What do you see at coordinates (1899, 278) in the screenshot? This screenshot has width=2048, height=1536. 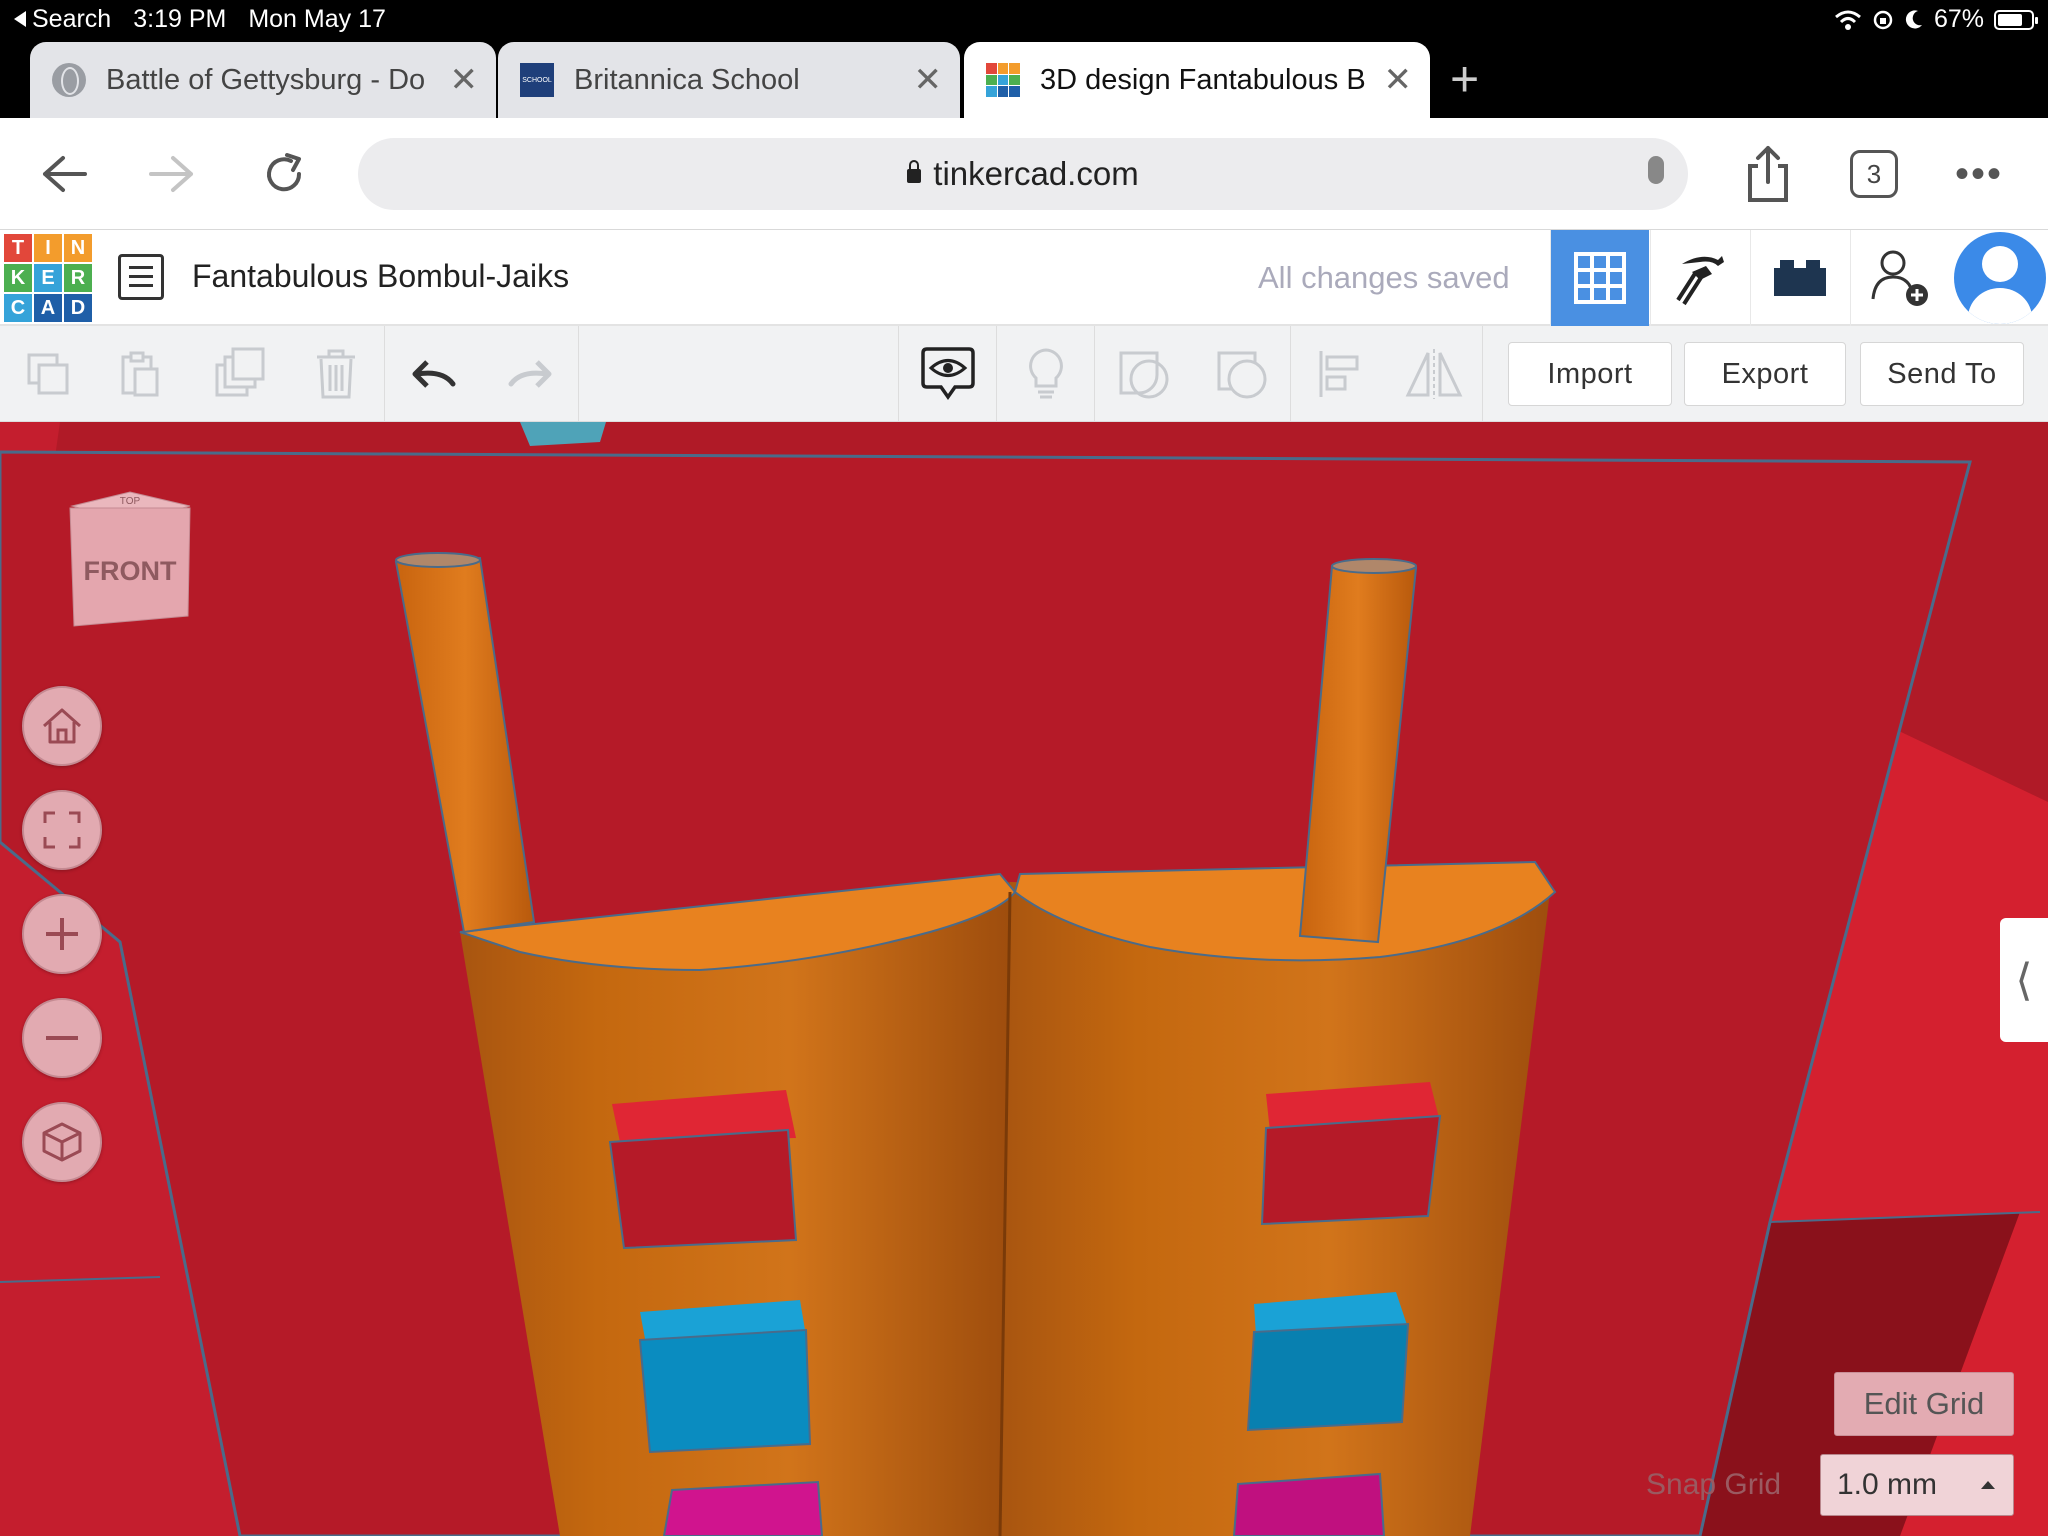 I see `invite-button` at bounding box center [1899, 278].